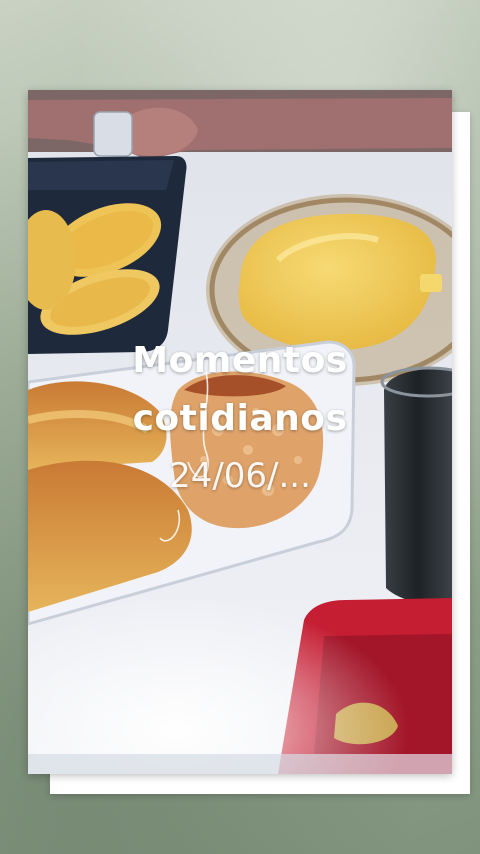 This screenshot has width=480, height=854. I want to click on title-line-1: Momentos, so click(240, 360).